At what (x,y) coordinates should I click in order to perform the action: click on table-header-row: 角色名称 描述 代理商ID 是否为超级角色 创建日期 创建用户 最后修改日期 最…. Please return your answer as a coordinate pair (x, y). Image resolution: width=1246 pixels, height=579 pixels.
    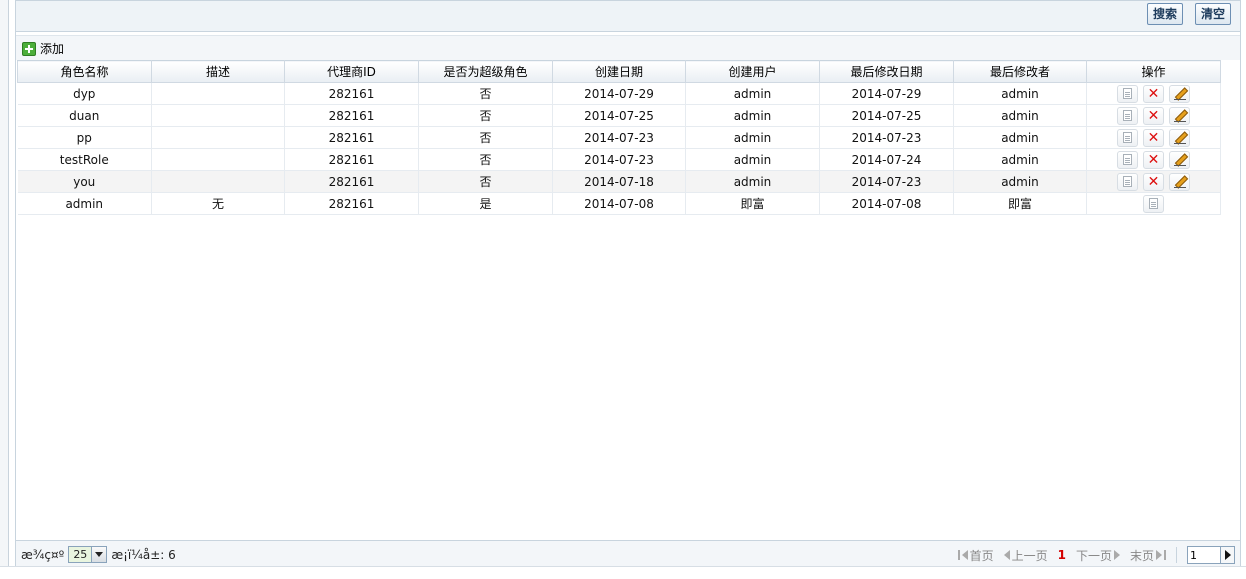
    Looking at the image, I should click on (619, 71).